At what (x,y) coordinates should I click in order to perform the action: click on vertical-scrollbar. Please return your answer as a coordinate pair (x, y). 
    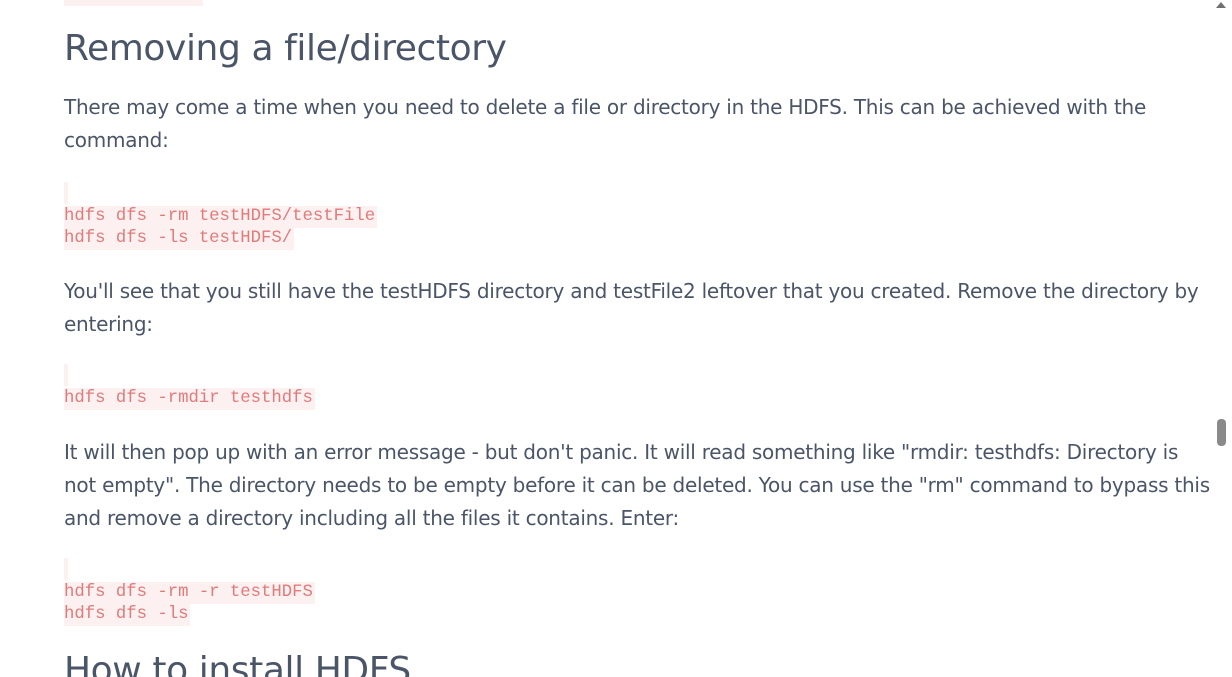
    Looking at the image, I should click on (1221, 338).